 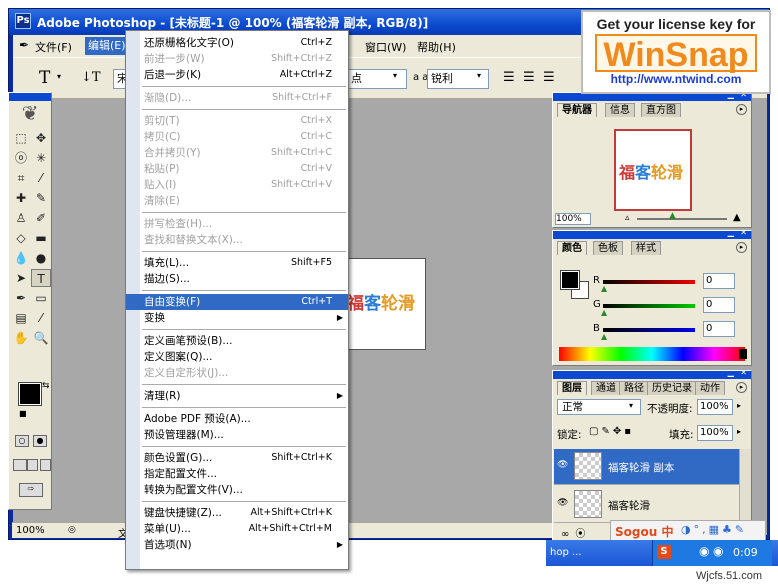 What do you see at coordinates (741, 109) in the screenshot?
I see `navigator-menu-button: ▸` at bounding box center [741, 109].